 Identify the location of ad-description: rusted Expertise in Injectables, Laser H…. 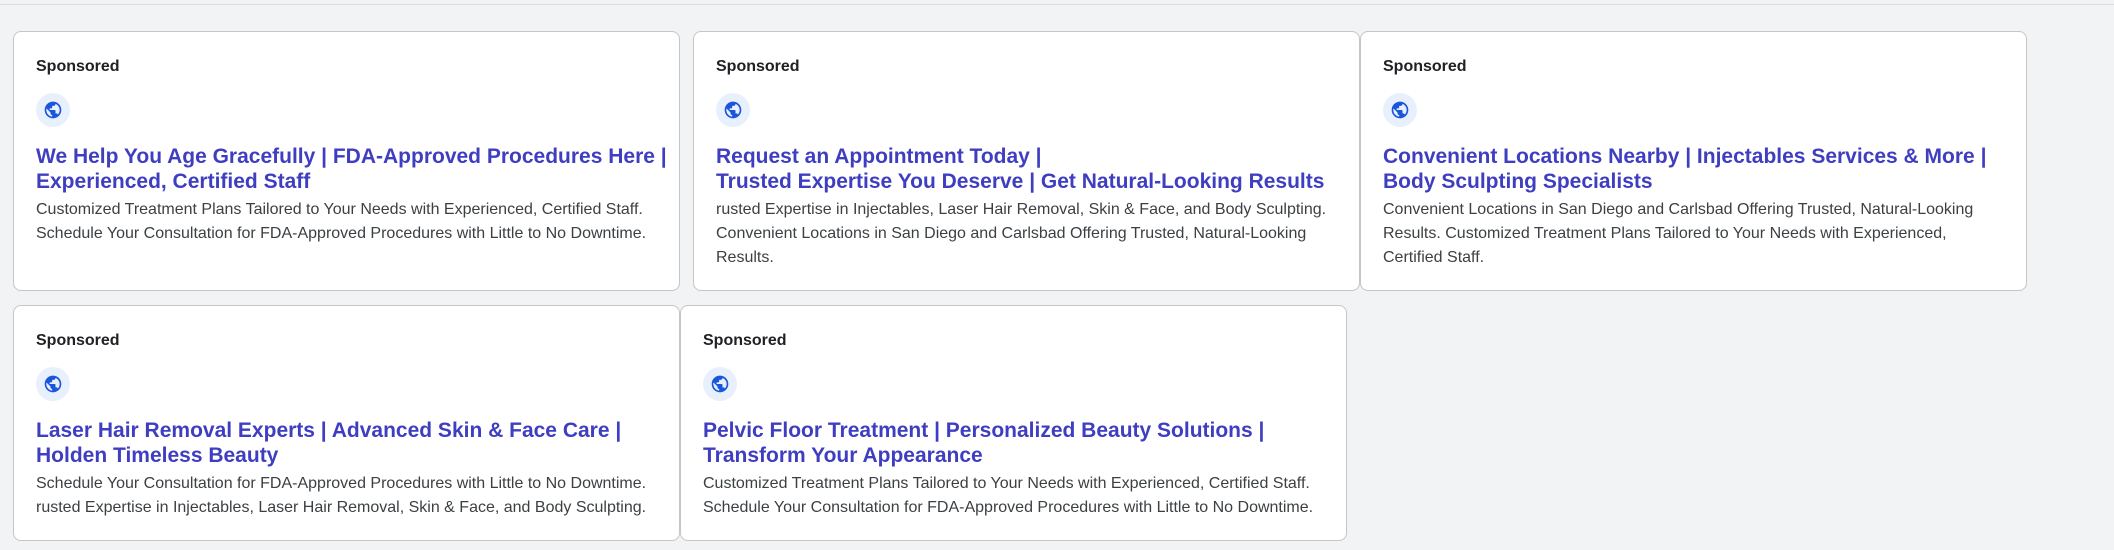
(1026, 234).